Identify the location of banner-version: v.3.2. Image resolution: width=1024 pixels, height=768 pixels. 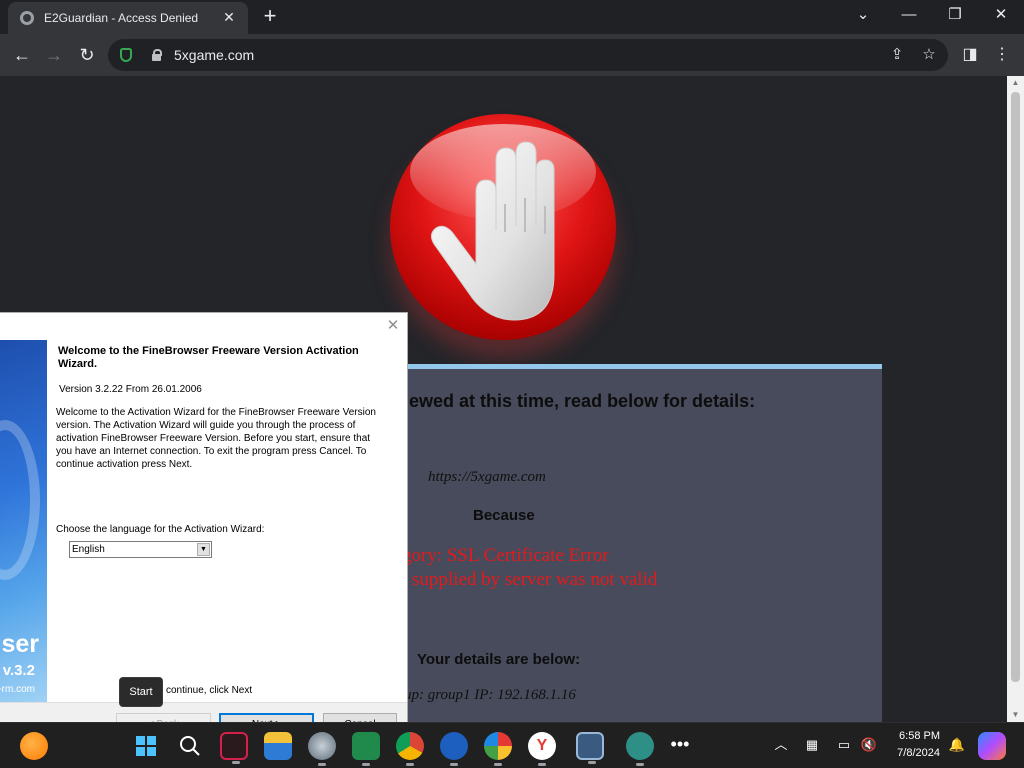
(18, 670).